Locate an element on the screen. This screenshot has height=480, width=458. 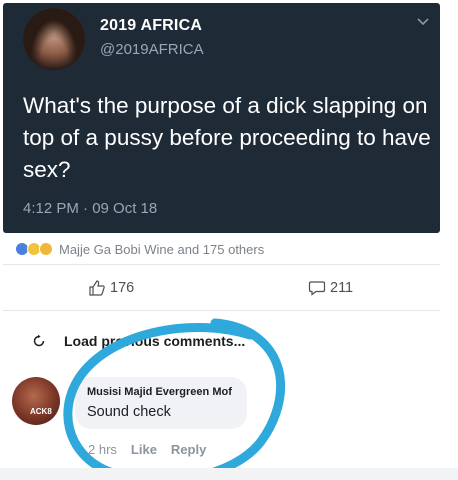
comment-count: 211 is located at coordinates (342, 288).